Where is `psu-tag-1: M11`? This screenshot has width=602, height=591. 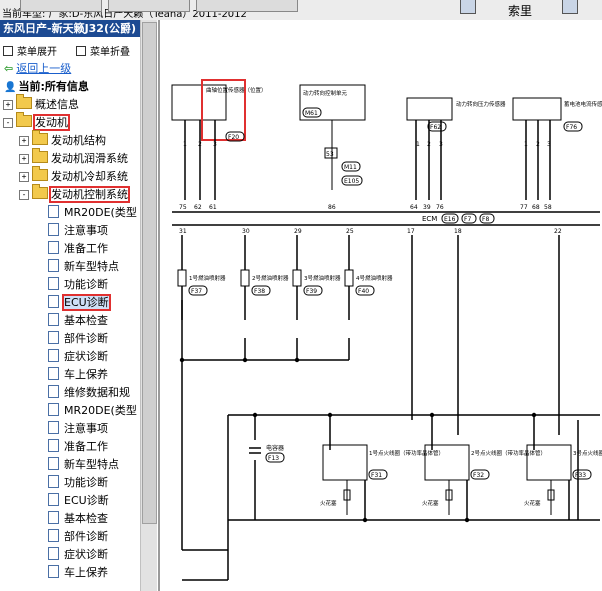
psu-tag-1: M11 is located at coordinates (350, 167).